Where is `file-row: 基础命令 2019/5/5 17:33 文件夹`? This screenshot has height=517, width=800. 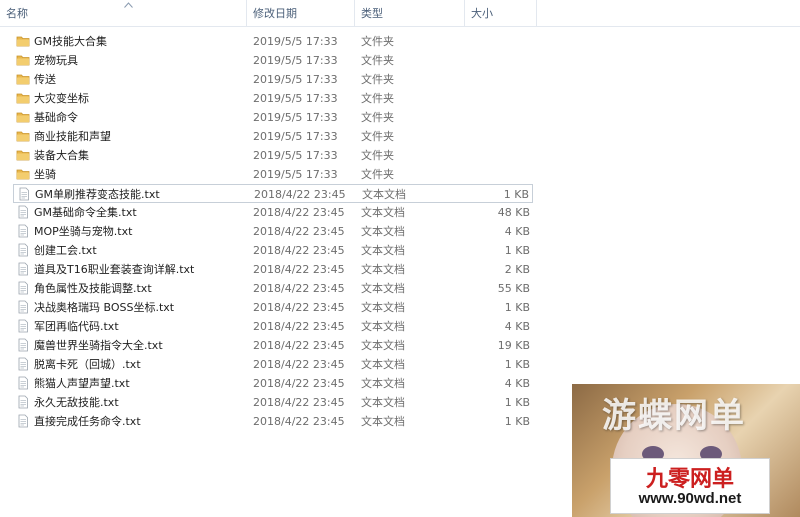
file-row: 基础命令 2019/5/5 17:33 文件夹 is located at coordinates (273, 117).